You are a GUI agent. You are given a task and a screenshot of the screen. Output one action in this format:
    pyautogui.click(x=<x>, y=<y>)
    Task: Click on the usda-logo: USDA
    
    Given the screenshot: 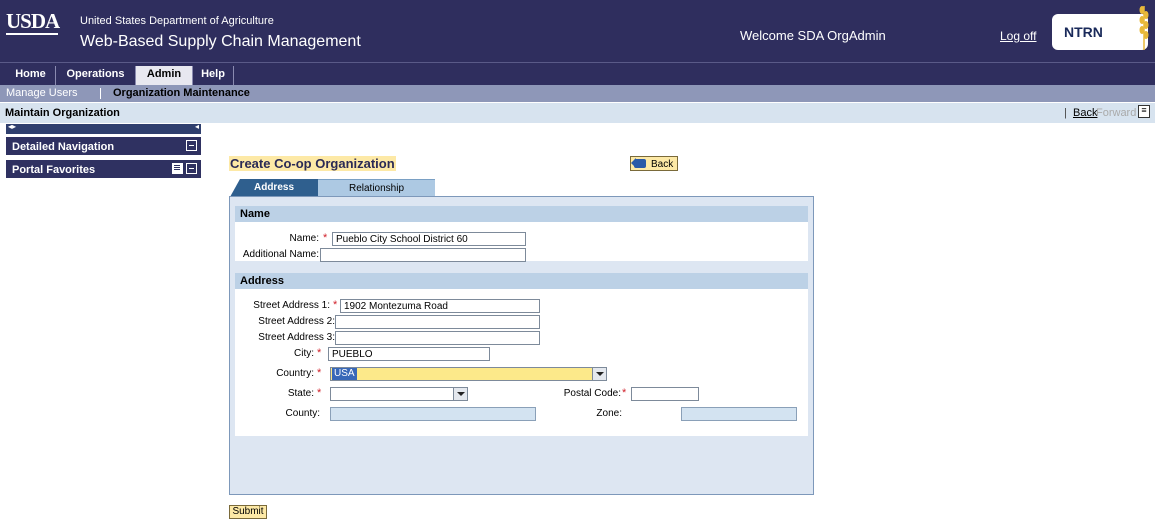 What is the action you would take?
    pyautogui.click(x=33, y=21)
    